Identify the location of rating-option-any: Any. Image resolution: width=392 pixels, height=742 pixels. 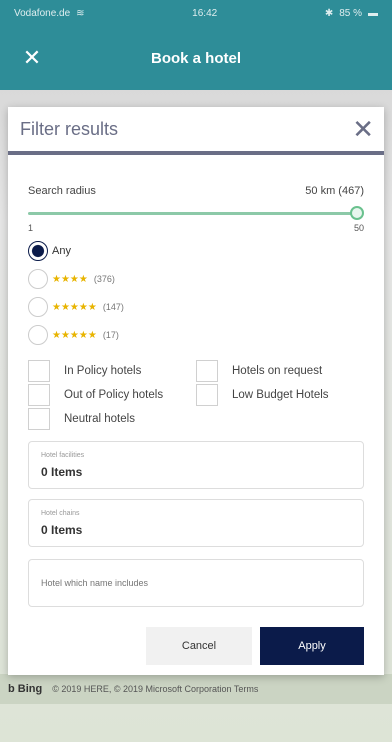
(196, 251).